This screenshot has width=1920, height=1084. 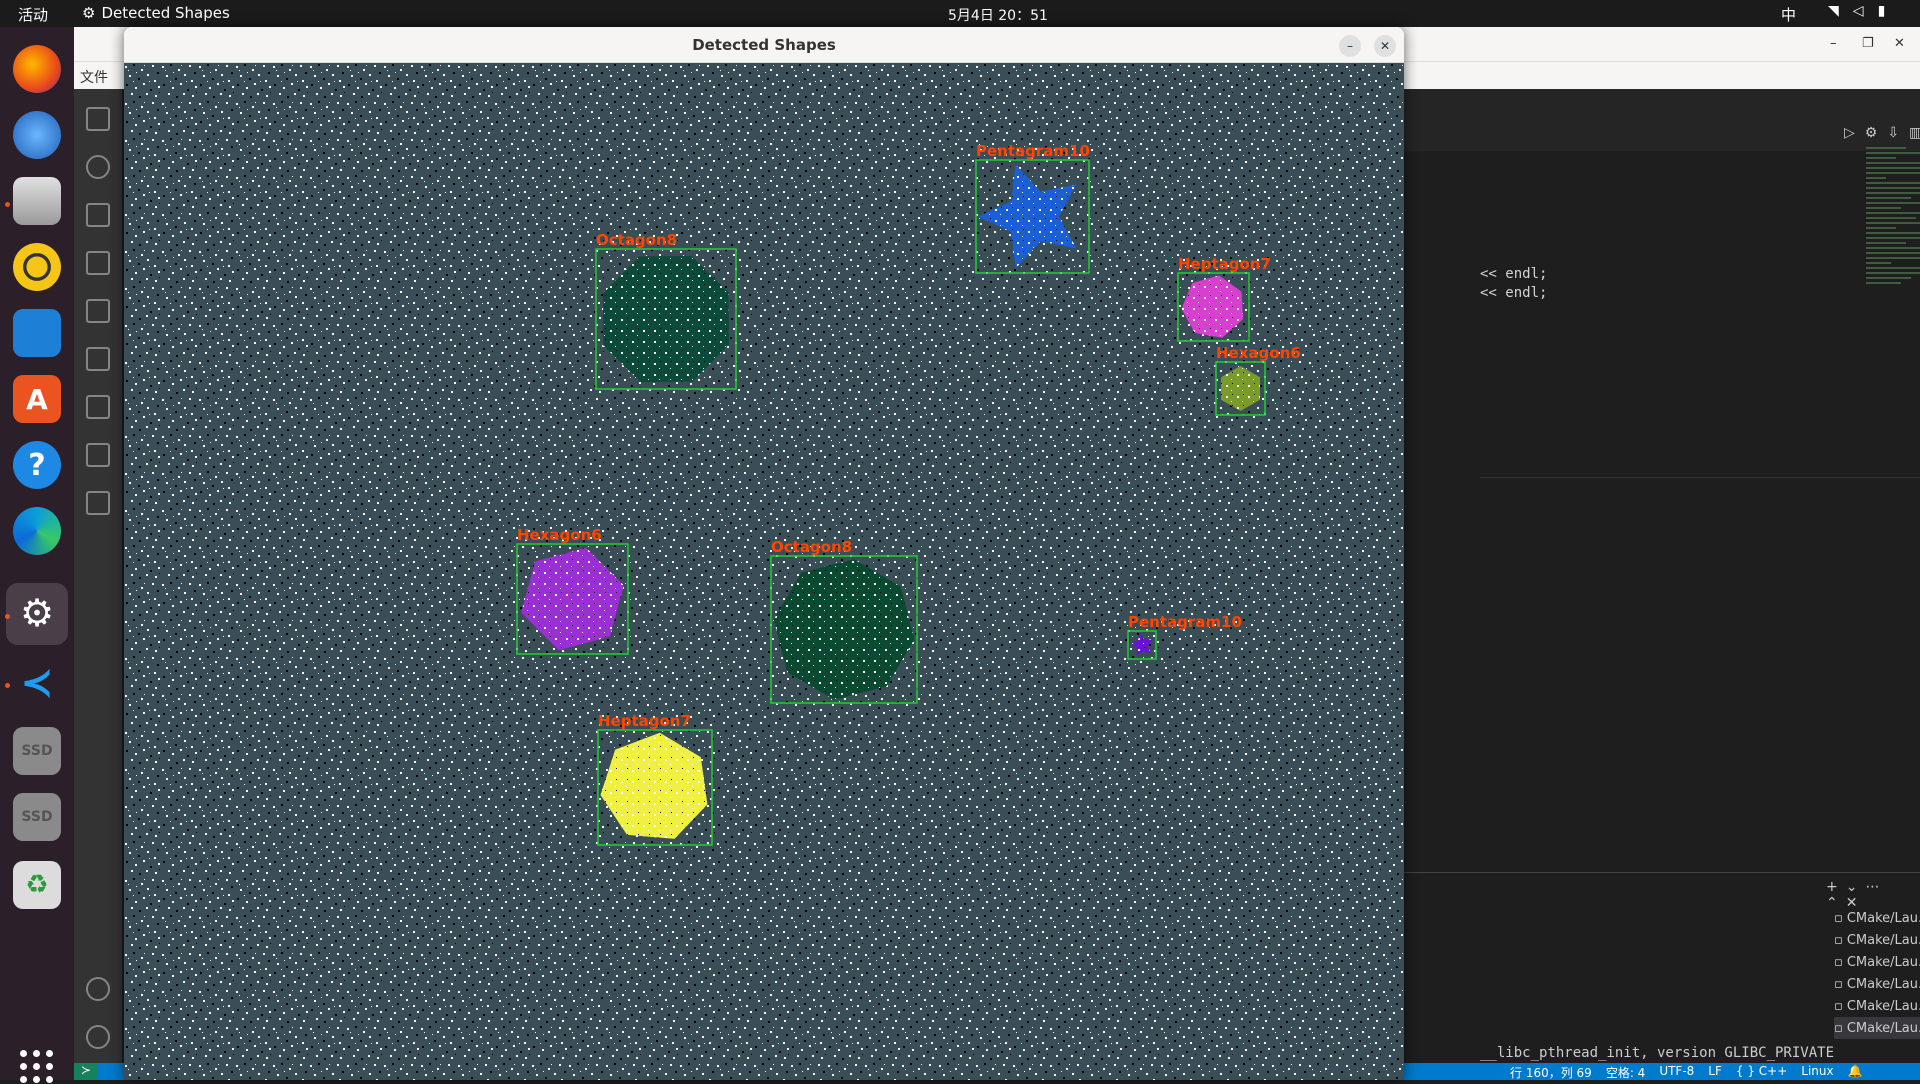 I want to click on extensions-icon, so click(x=98, y=263).